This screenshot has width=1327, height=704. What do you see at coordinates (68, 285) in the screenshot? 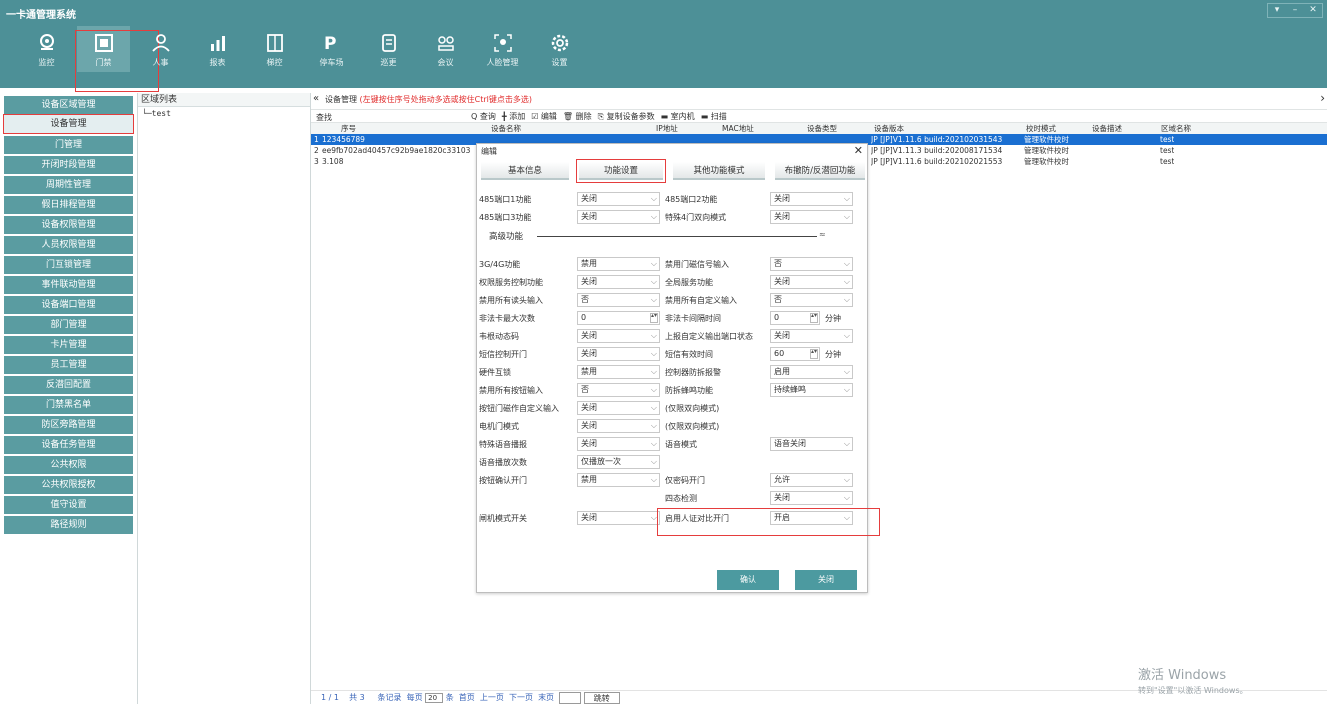
I see `sidebar-item-event-linkage: 事件联动管理` at bounding box center [68, 285].